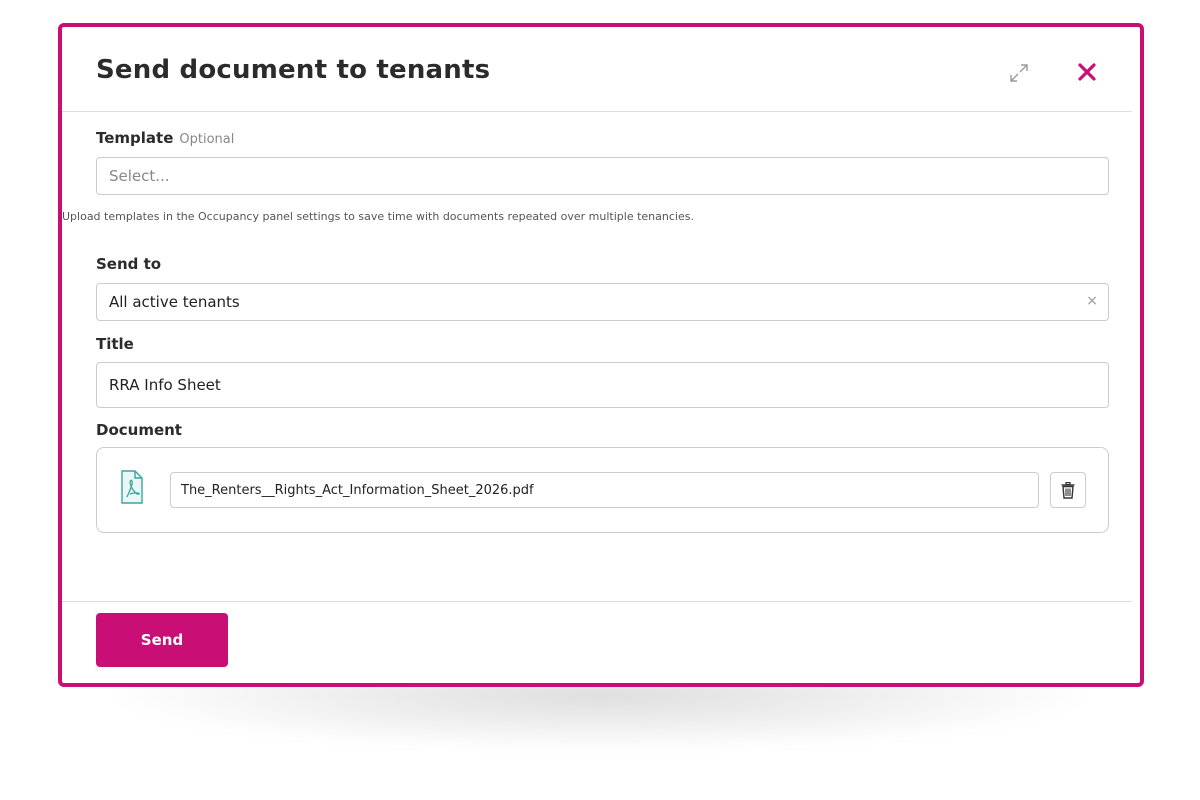 The width and height of the screenshot is (1200, 800). I want to click on modal-title: Send document to tenants, so click(293, 70).